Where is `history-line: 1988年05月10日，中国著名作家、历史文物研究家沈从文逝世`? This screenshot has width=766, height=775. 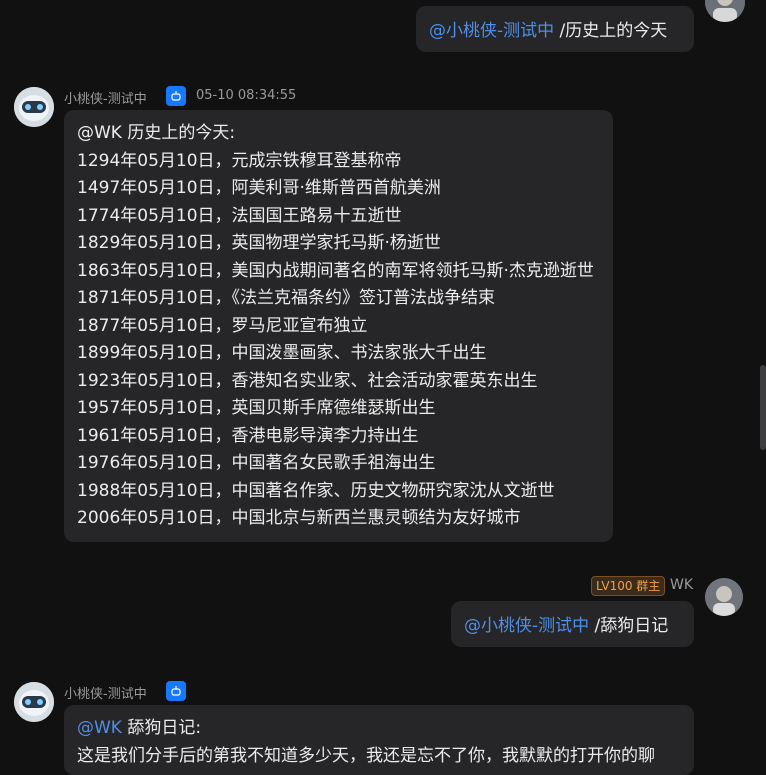 history-line: 1988年05月10日，中国著名作家、历史文物研究家沈从文逝世 is located at coordinates (316, 490).